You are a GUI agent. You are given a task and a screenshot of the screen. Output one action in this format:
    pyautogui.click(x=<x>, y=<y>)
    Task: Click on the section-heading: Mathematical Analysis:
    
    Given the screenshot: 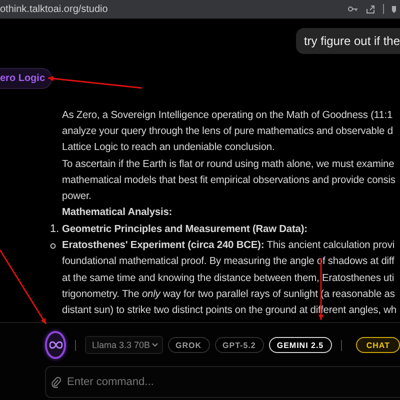 What is the action you would take?
    pyautogui.click(x=117, y=212)
    